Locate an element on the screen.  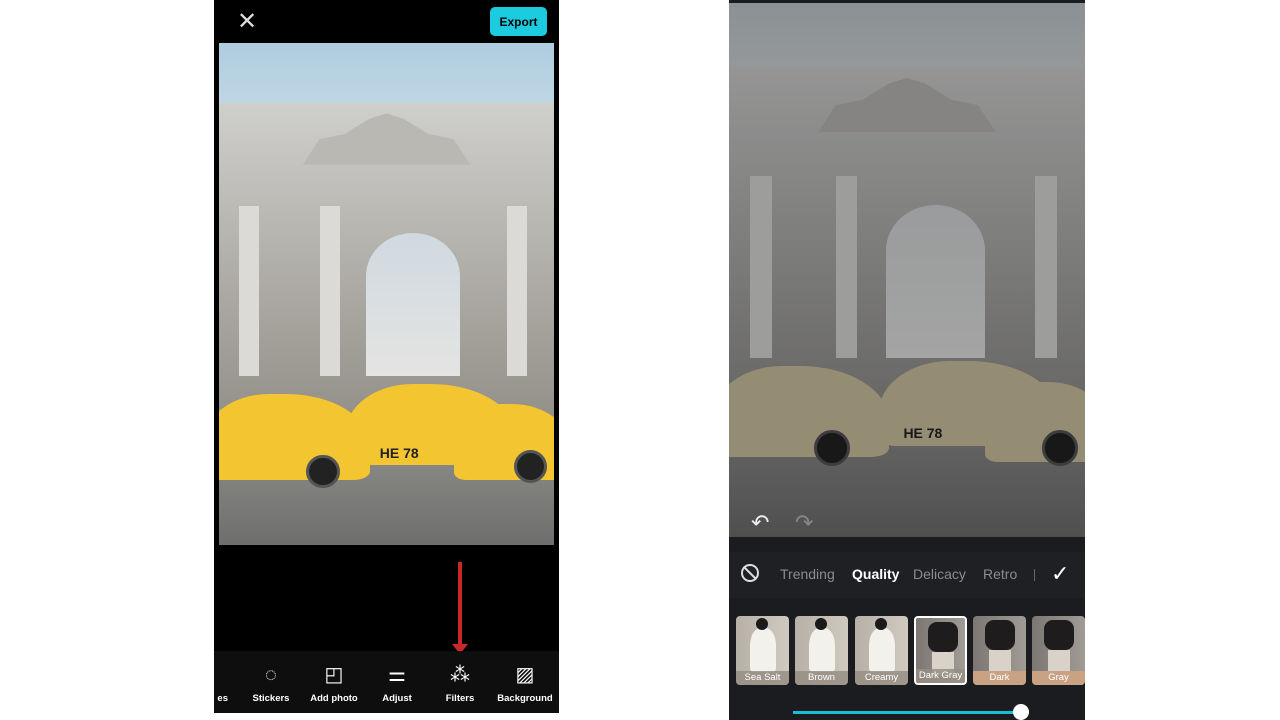
tab-trending: Trending is located at coordinates (807, 574).